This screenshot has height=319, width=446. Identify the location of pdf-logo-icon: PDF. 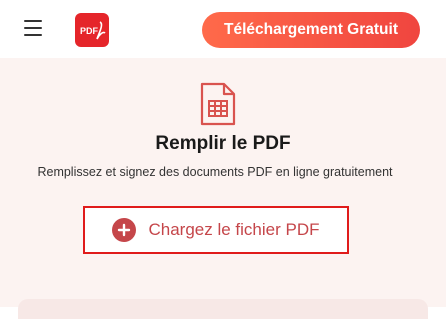
(92, 30).